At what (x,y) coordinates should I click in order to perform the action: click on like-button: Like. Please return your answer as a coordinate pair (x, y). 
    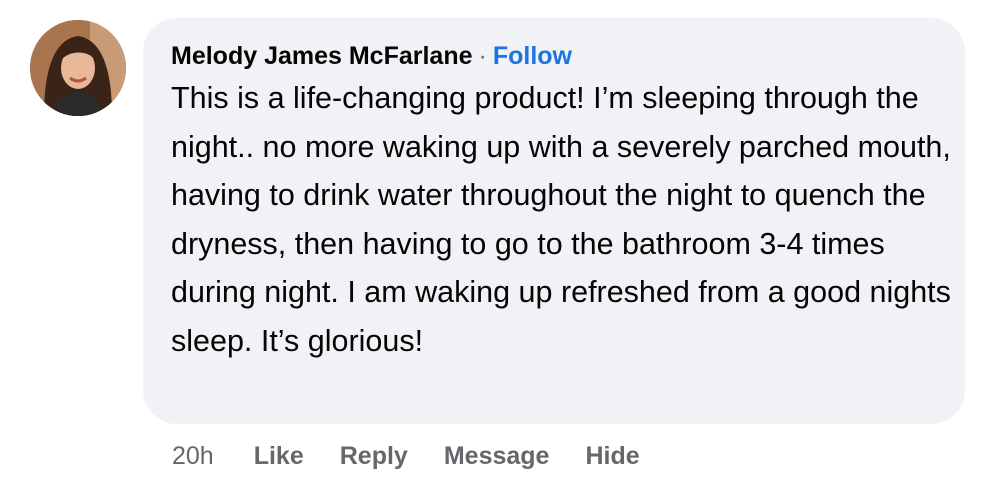
    Looking at the image, I should click on (279, 456).